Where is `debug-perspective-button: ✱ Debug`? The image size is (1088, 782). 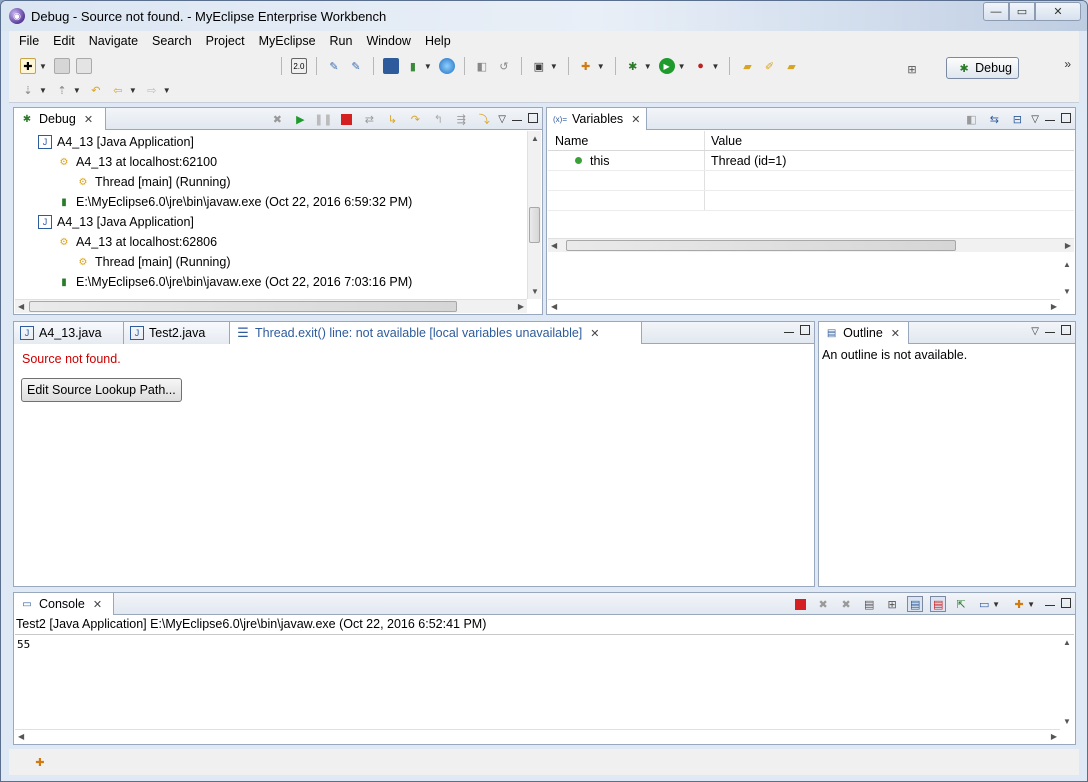
debug-perspective-button: ✱ Debug is located at coordinates (982, 68).